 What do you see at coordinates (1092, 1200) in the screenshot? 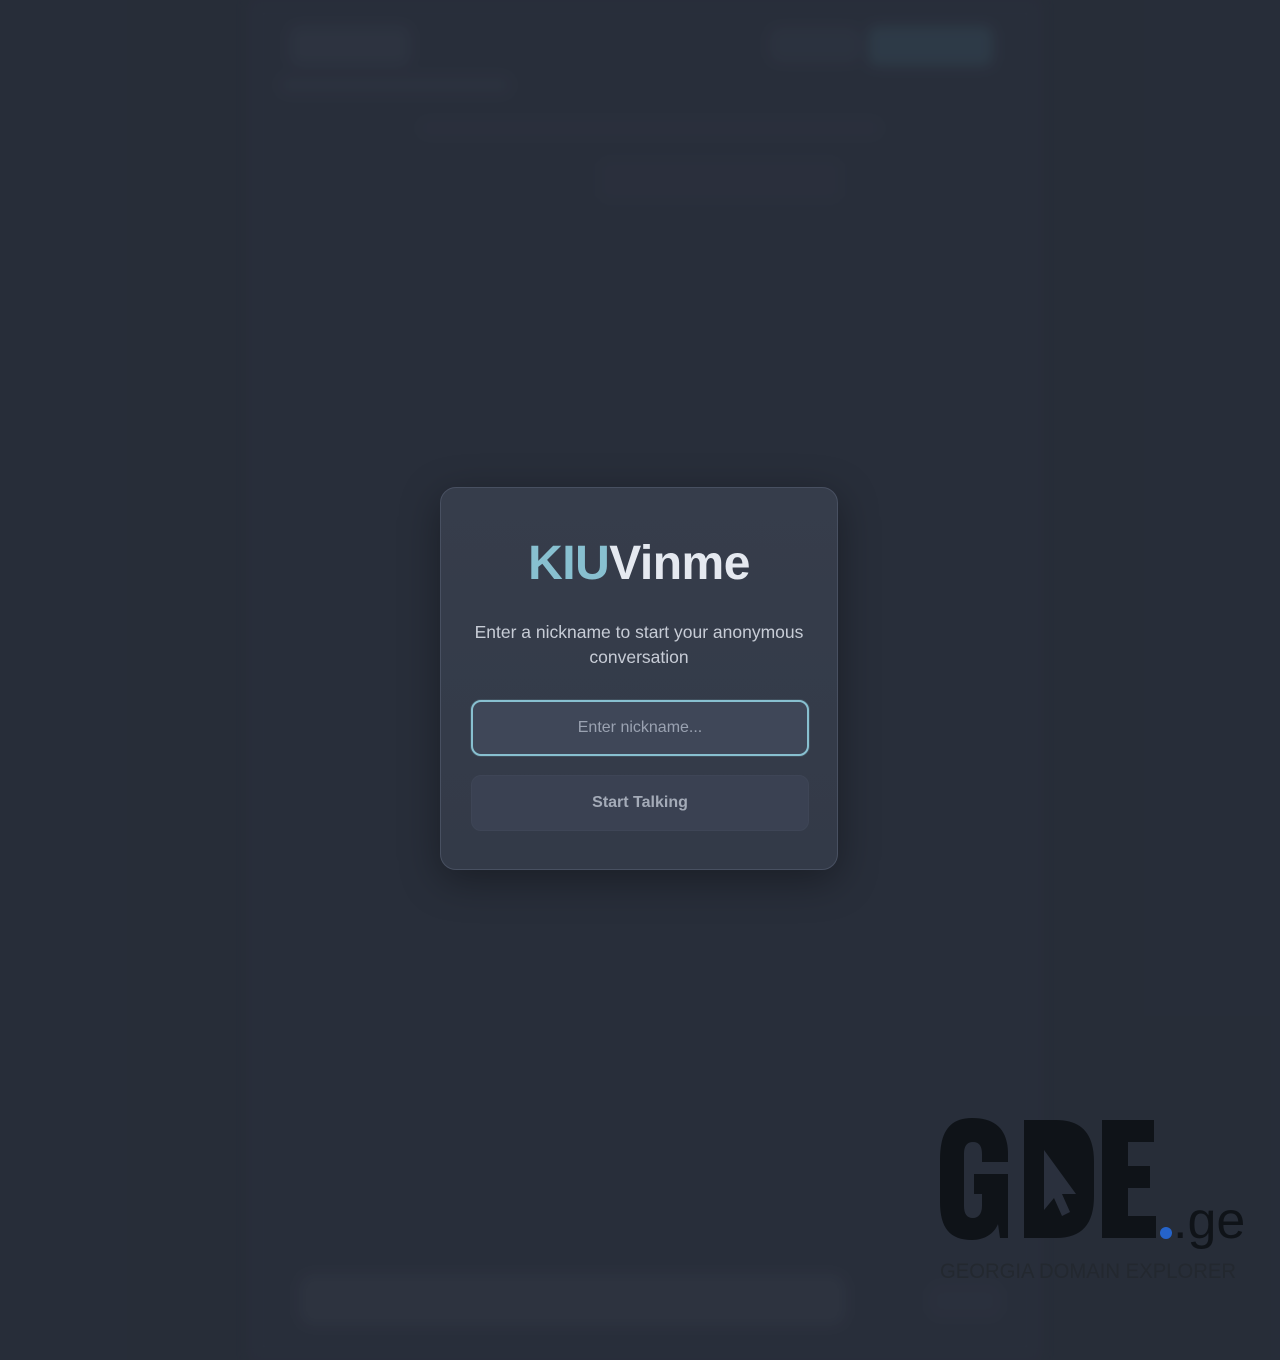
I see `gde-logo-watermark: .ge GEORGIA DOMAIN EXPLORER` at bounding box center [1092, 1200].